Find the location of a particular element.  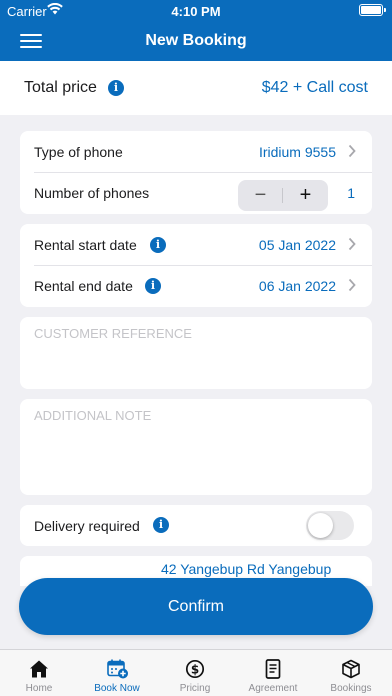

type-of-phone-label: Type of phone is located at coordinates (78, 152).